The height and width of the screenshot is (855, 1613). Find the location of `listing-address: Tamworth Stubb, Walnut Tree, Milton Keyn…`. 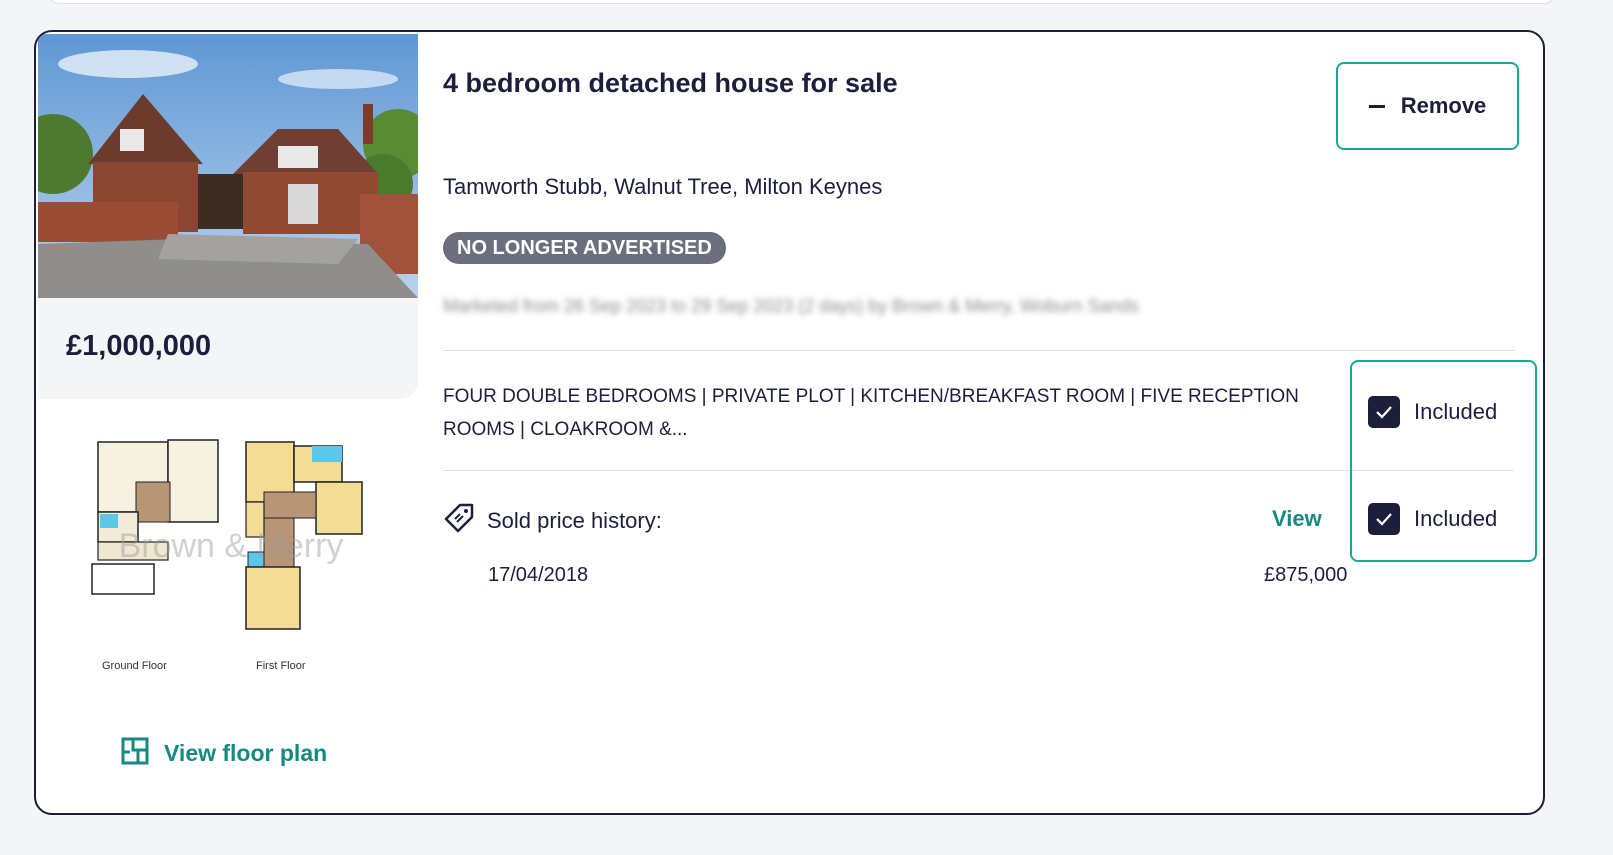

listing-address: Tamworth Stubb, Walnut Tree, Milton Keyn… is located at coordinates (663, 186).